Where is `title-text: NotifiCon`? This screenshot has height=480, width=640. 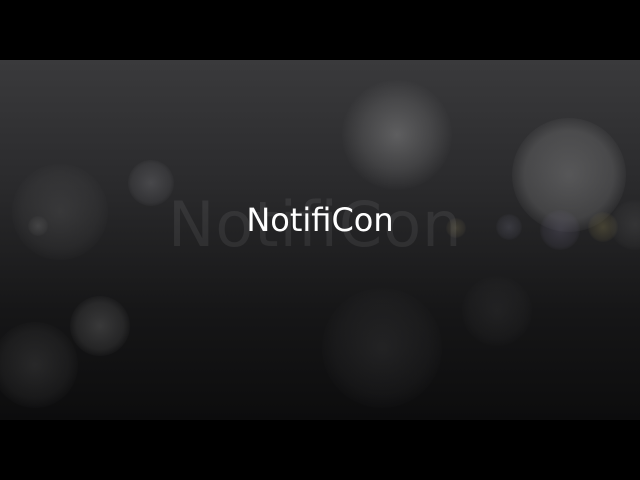 title-text: NotifiCon is located at coordinates (320, 220).